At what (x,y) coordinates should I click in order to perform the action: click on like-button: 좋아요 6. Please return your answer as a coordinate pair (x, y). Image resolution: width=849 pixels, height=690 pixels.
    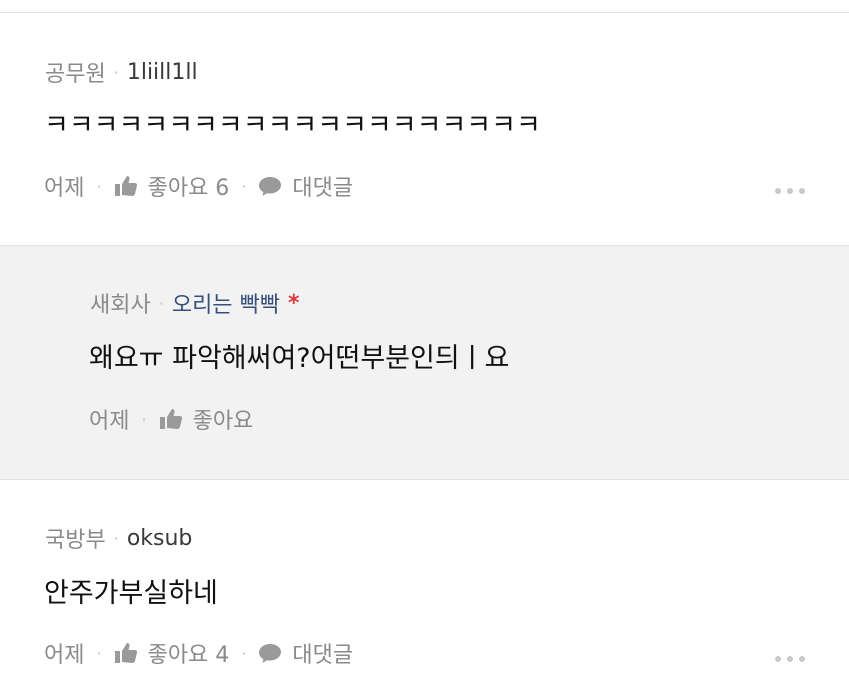
    Looking at the image, I should click on (172, 186).